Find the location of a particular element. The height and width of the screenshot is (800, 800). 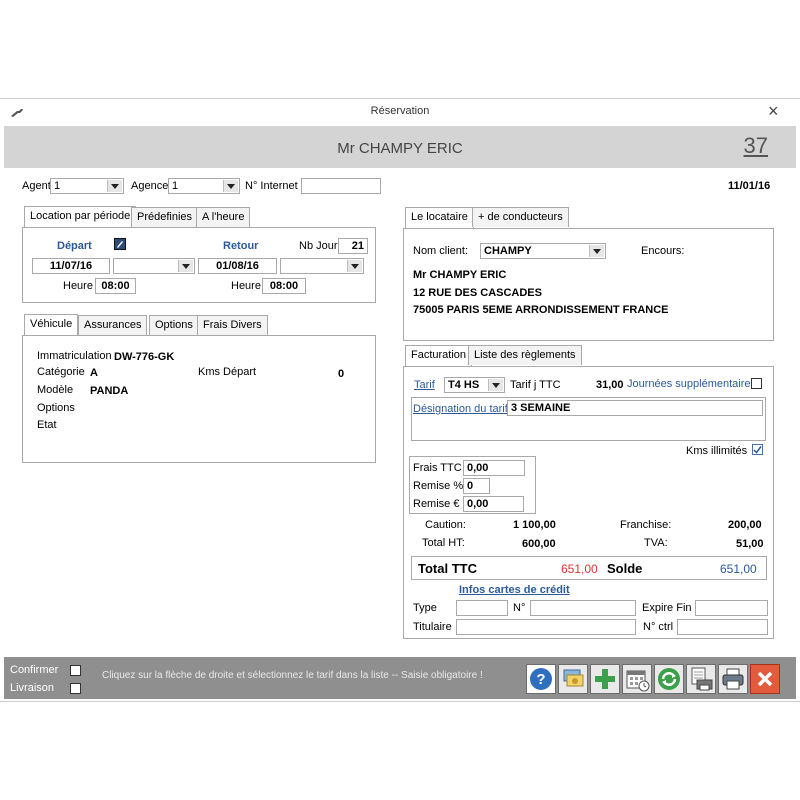

confirmer-label: Confirmer is located at coordinates (34, 670).